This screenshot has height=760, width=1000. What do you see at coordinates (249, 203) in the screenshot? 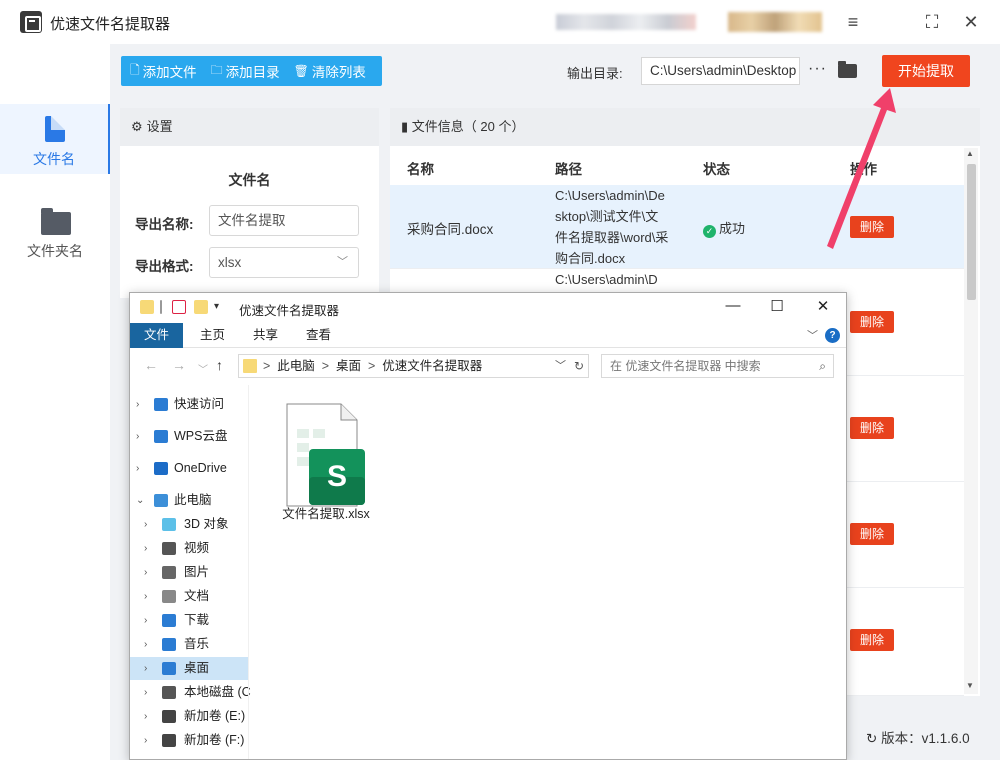
I see `settings-panel: ⚙ 设置 文件名 导出名称: 文件名提取 导出格式: xlsx ﹀` at bounding box center [249, 203].